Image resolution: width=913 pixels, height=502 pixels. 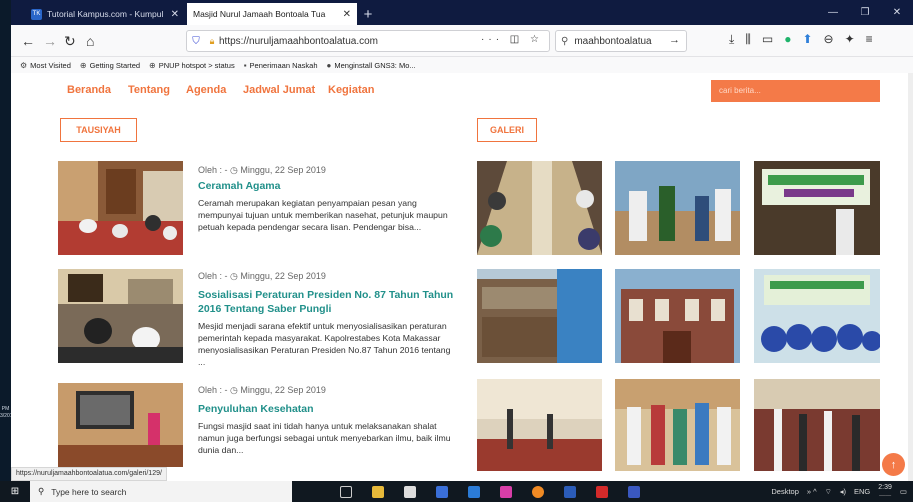 I want to click on account-icon: ⊖, so click(x=829, y=39).